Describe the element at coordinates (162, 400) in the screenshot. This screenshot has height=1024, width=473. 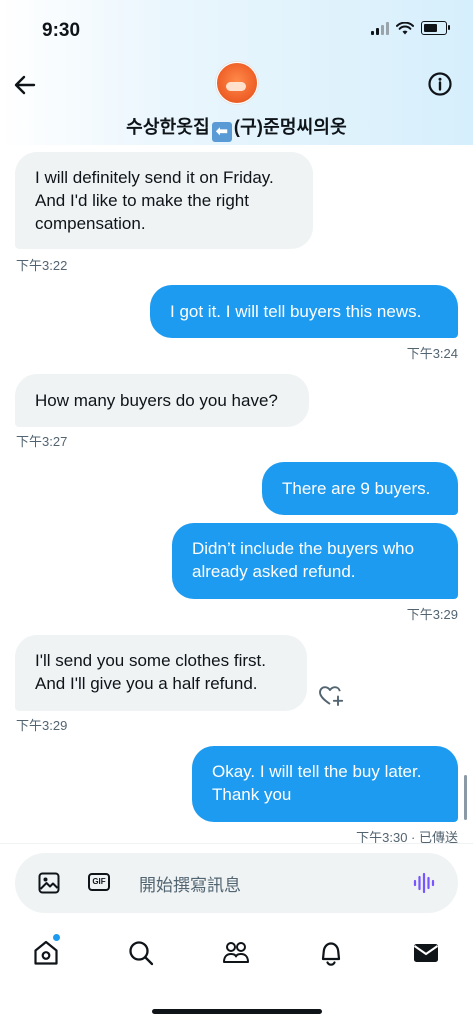
I see `message-bubble-incoming: How many buyers do you have?` at that location.